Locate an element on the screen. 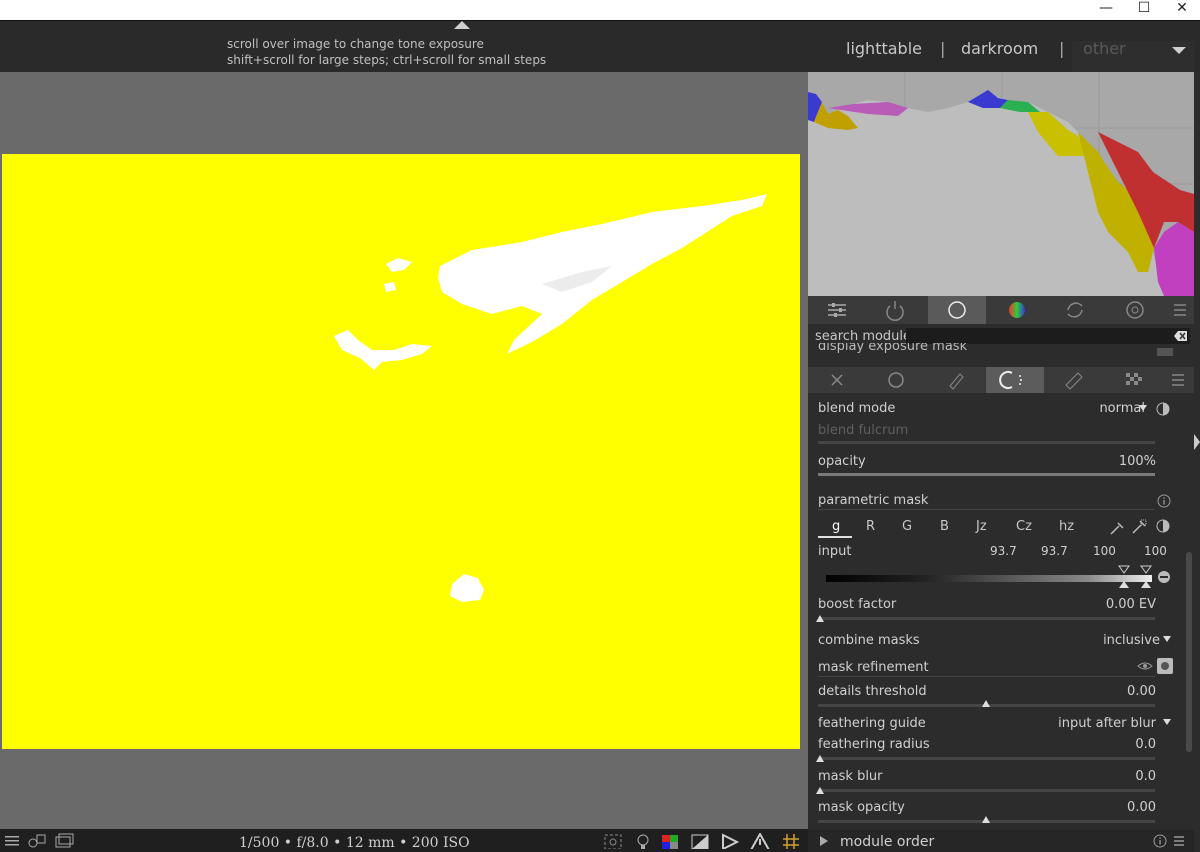 Image resolution: width=1200 pixels, height=852 pixels. guides-icon is located at coordinates (791, 841).